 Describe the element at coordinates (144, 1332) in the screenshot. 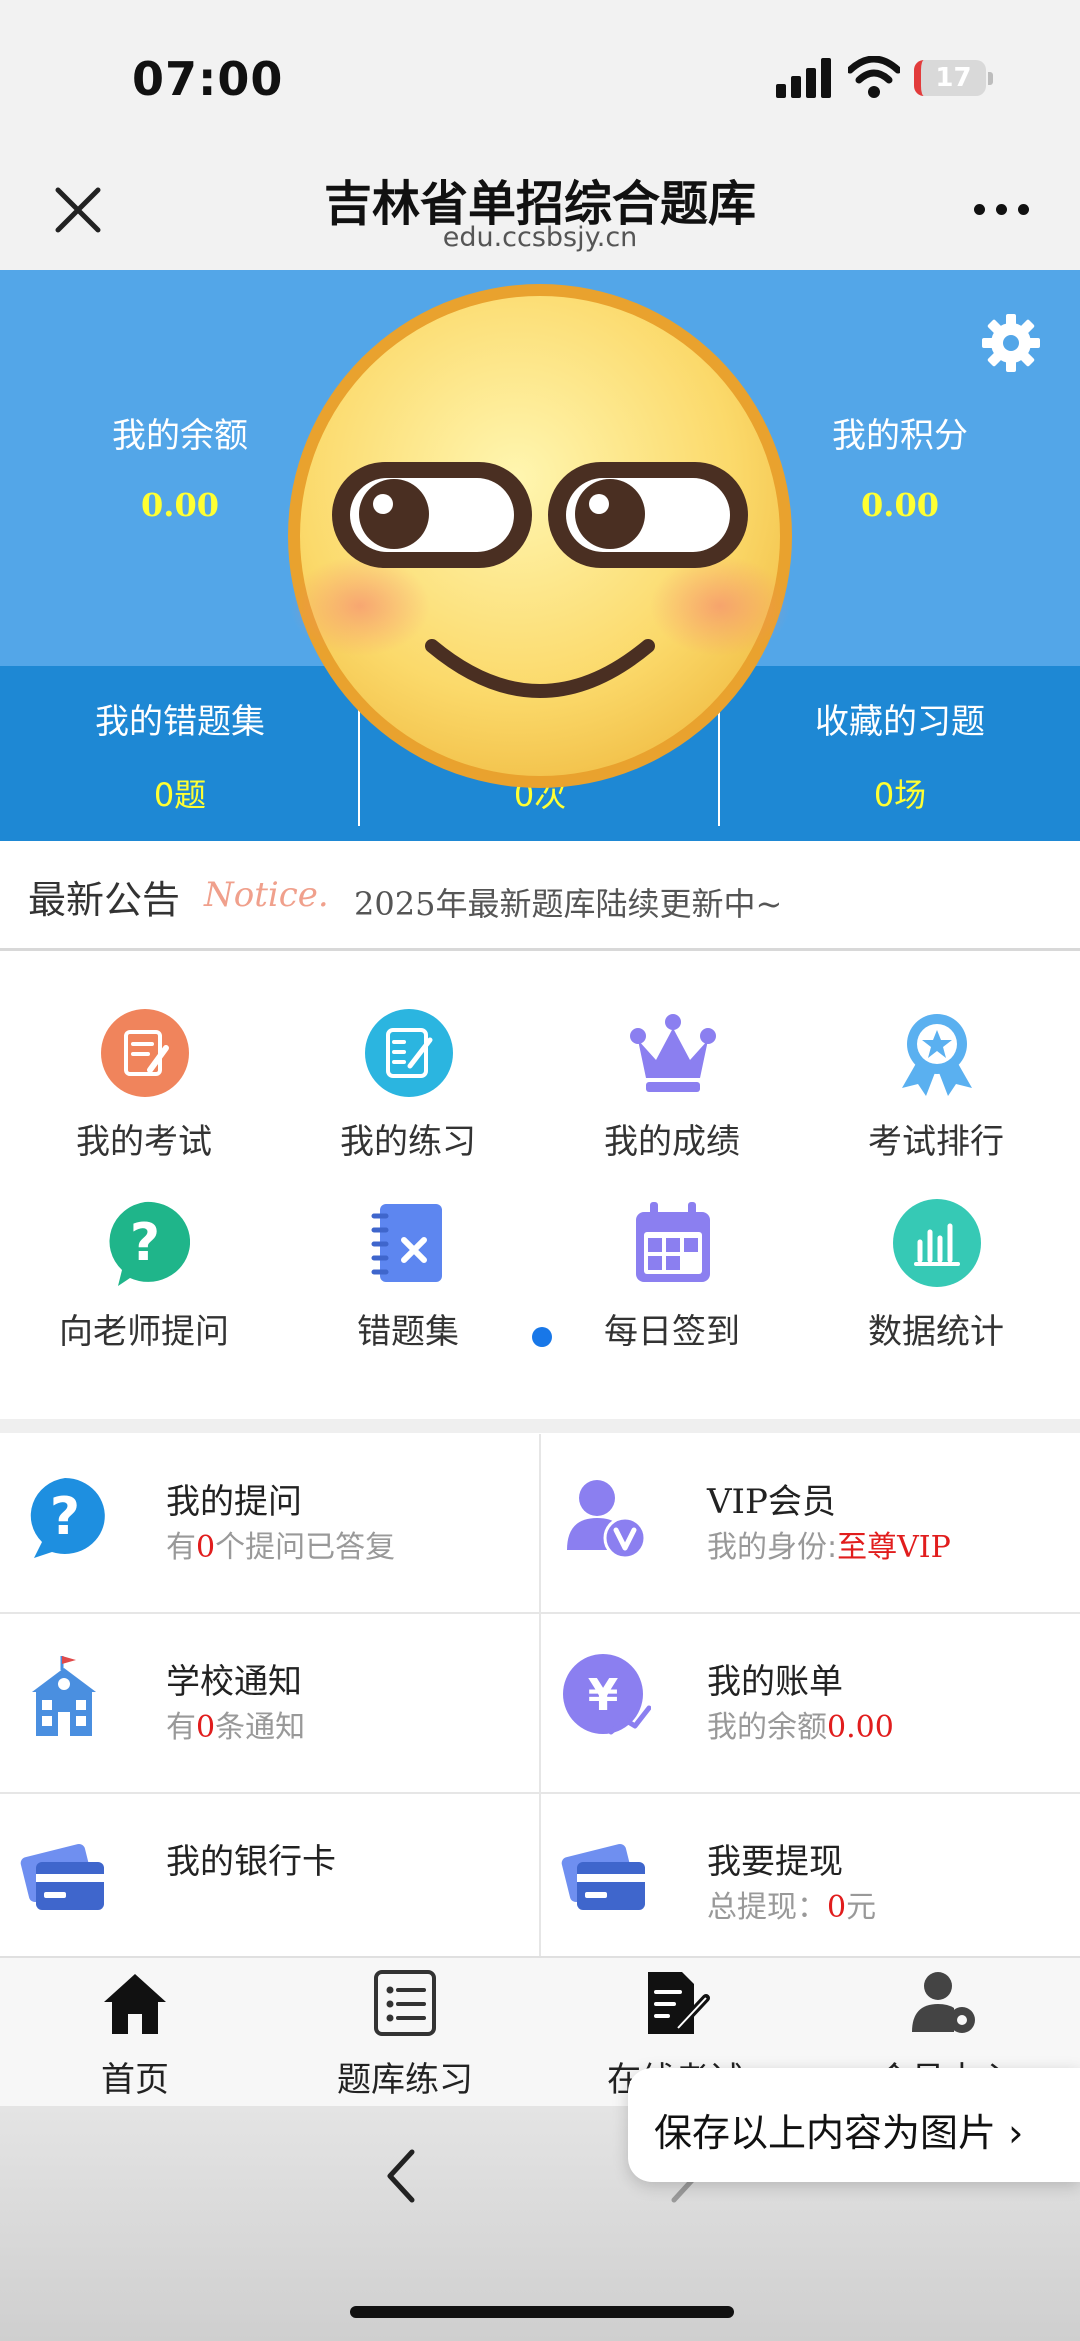

I see `grid-label: 向老师提问` at that location.